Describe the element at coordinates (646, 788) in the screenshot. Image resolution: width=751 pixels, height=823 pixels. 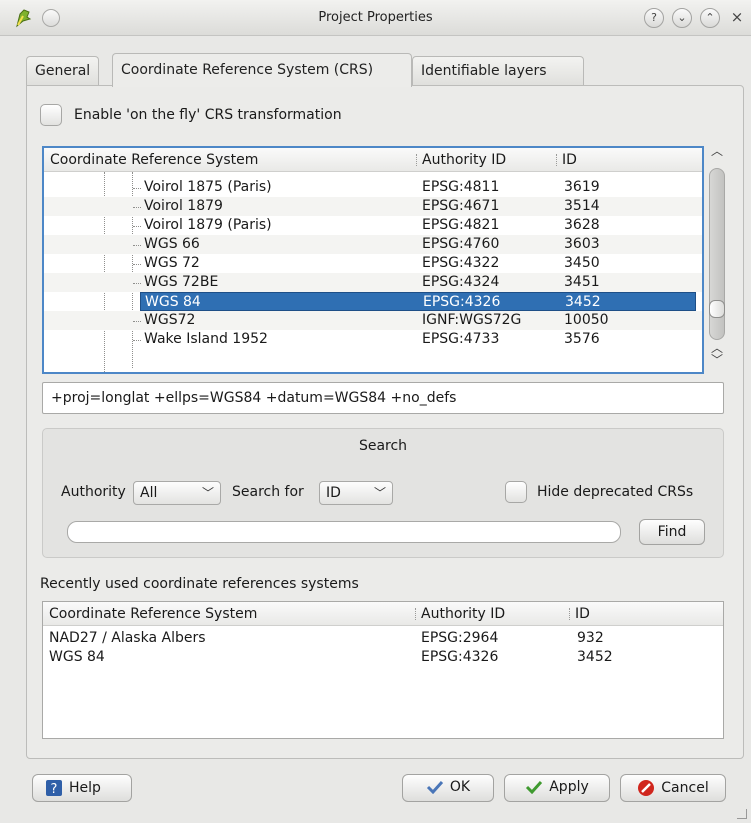
I see `cancel-icon` at that location.